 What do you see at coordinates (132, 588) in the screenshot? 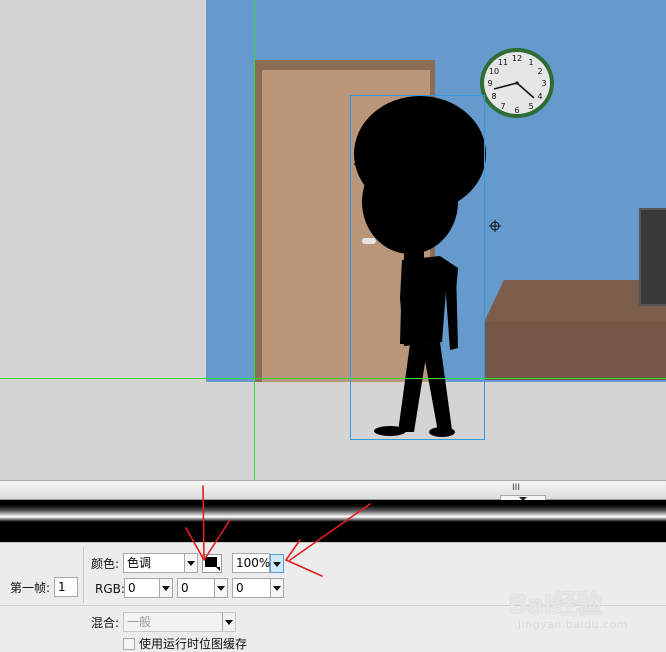
I see `rgb-red-value: 0` at bounding box center [132, 588].